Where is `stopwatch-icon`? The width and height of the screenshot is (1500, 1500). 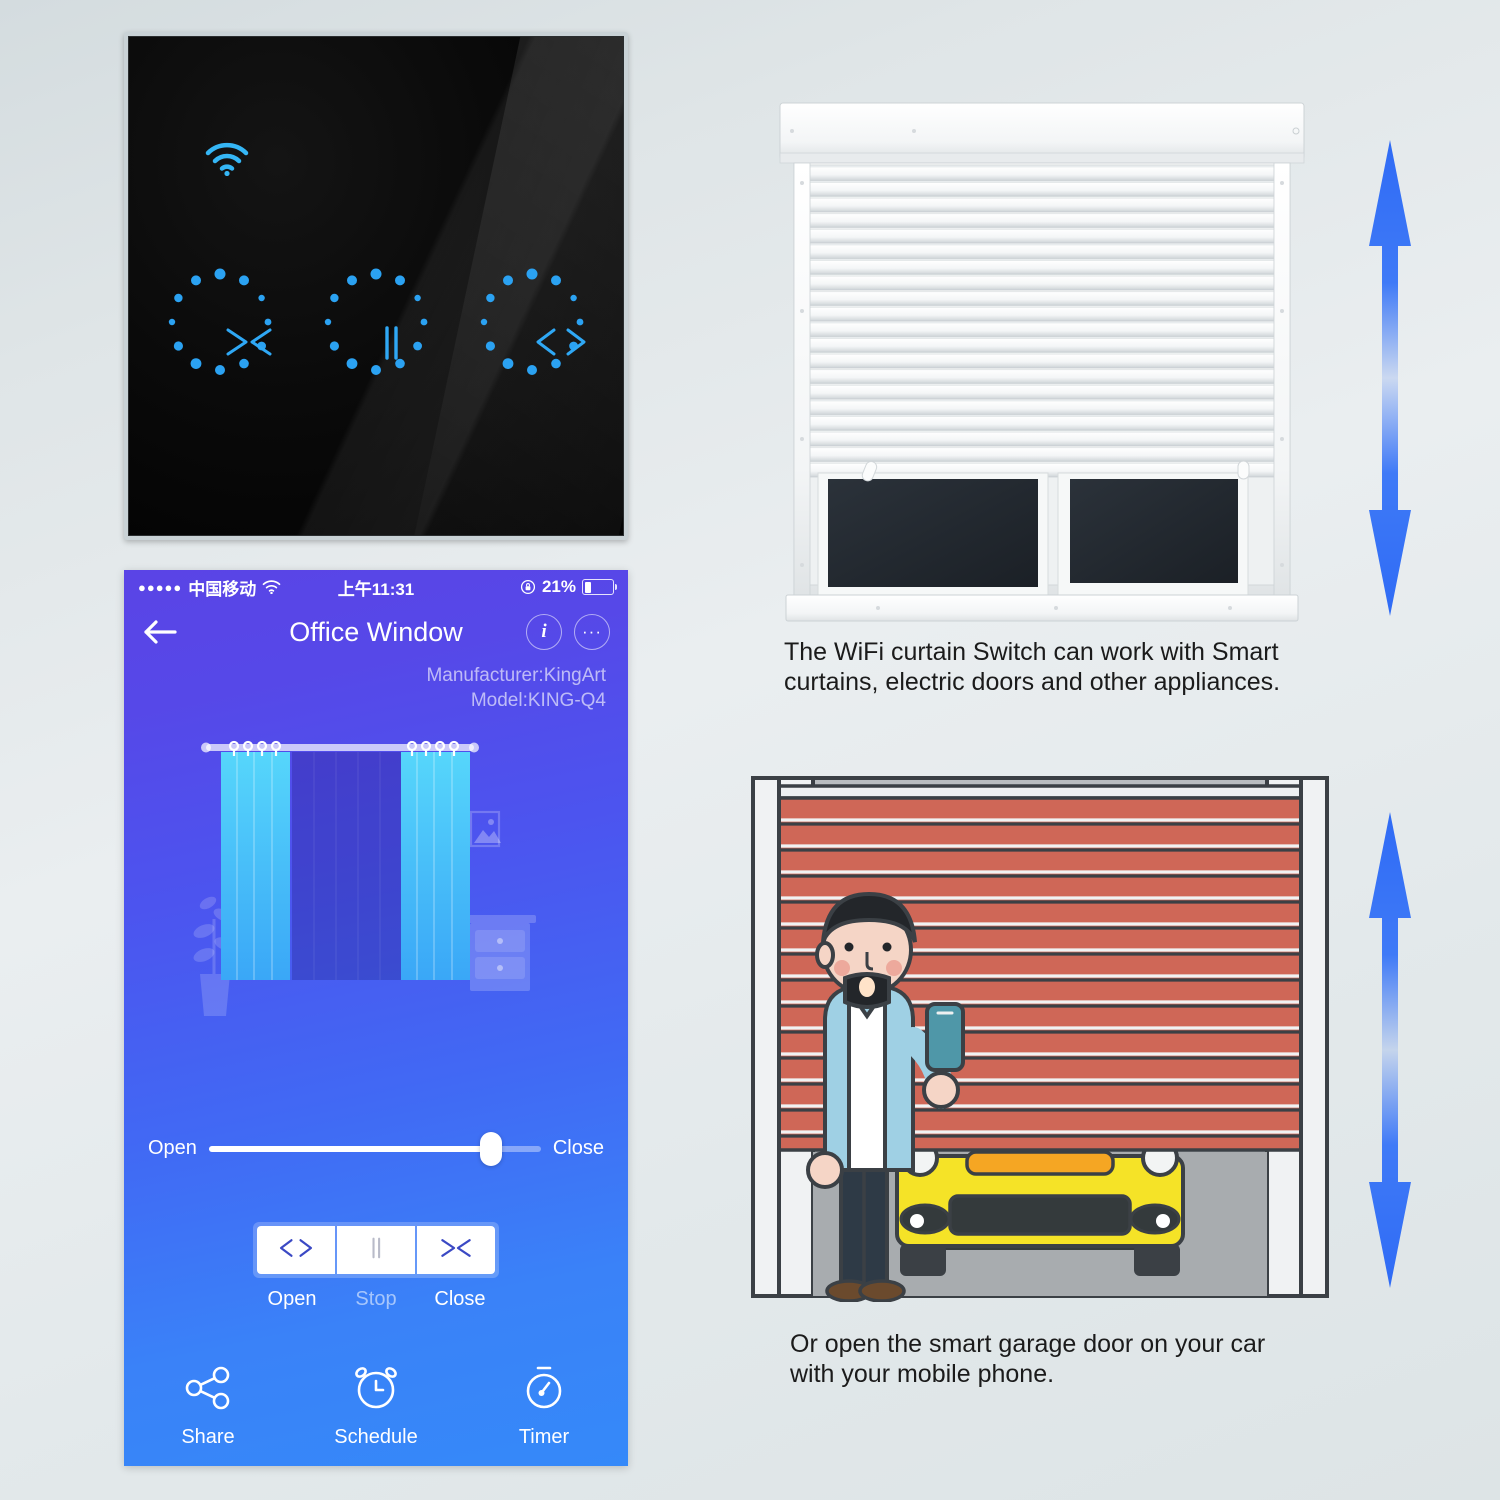 stopwatch-icon is located at coordinates (544, 1391).